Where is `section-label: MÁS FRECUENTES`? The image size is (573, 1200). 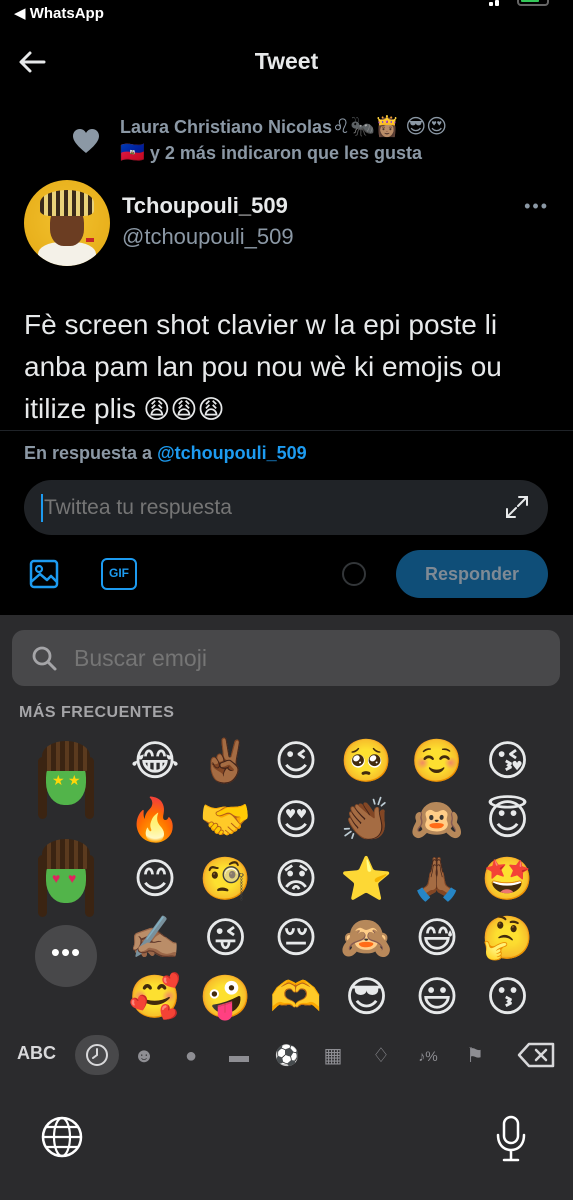
section-label: MÁS FRECUENTES is located at coordinates (97, 712).